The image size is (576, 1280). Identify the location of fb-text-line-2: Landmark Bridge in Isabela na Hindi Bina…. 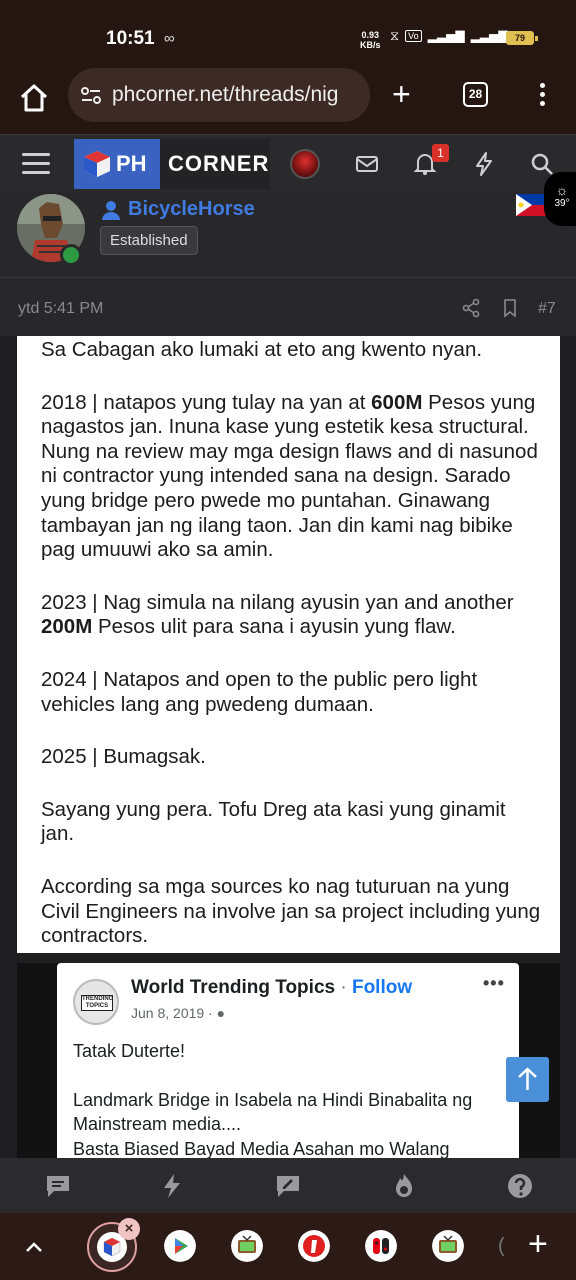
(273, 1112).